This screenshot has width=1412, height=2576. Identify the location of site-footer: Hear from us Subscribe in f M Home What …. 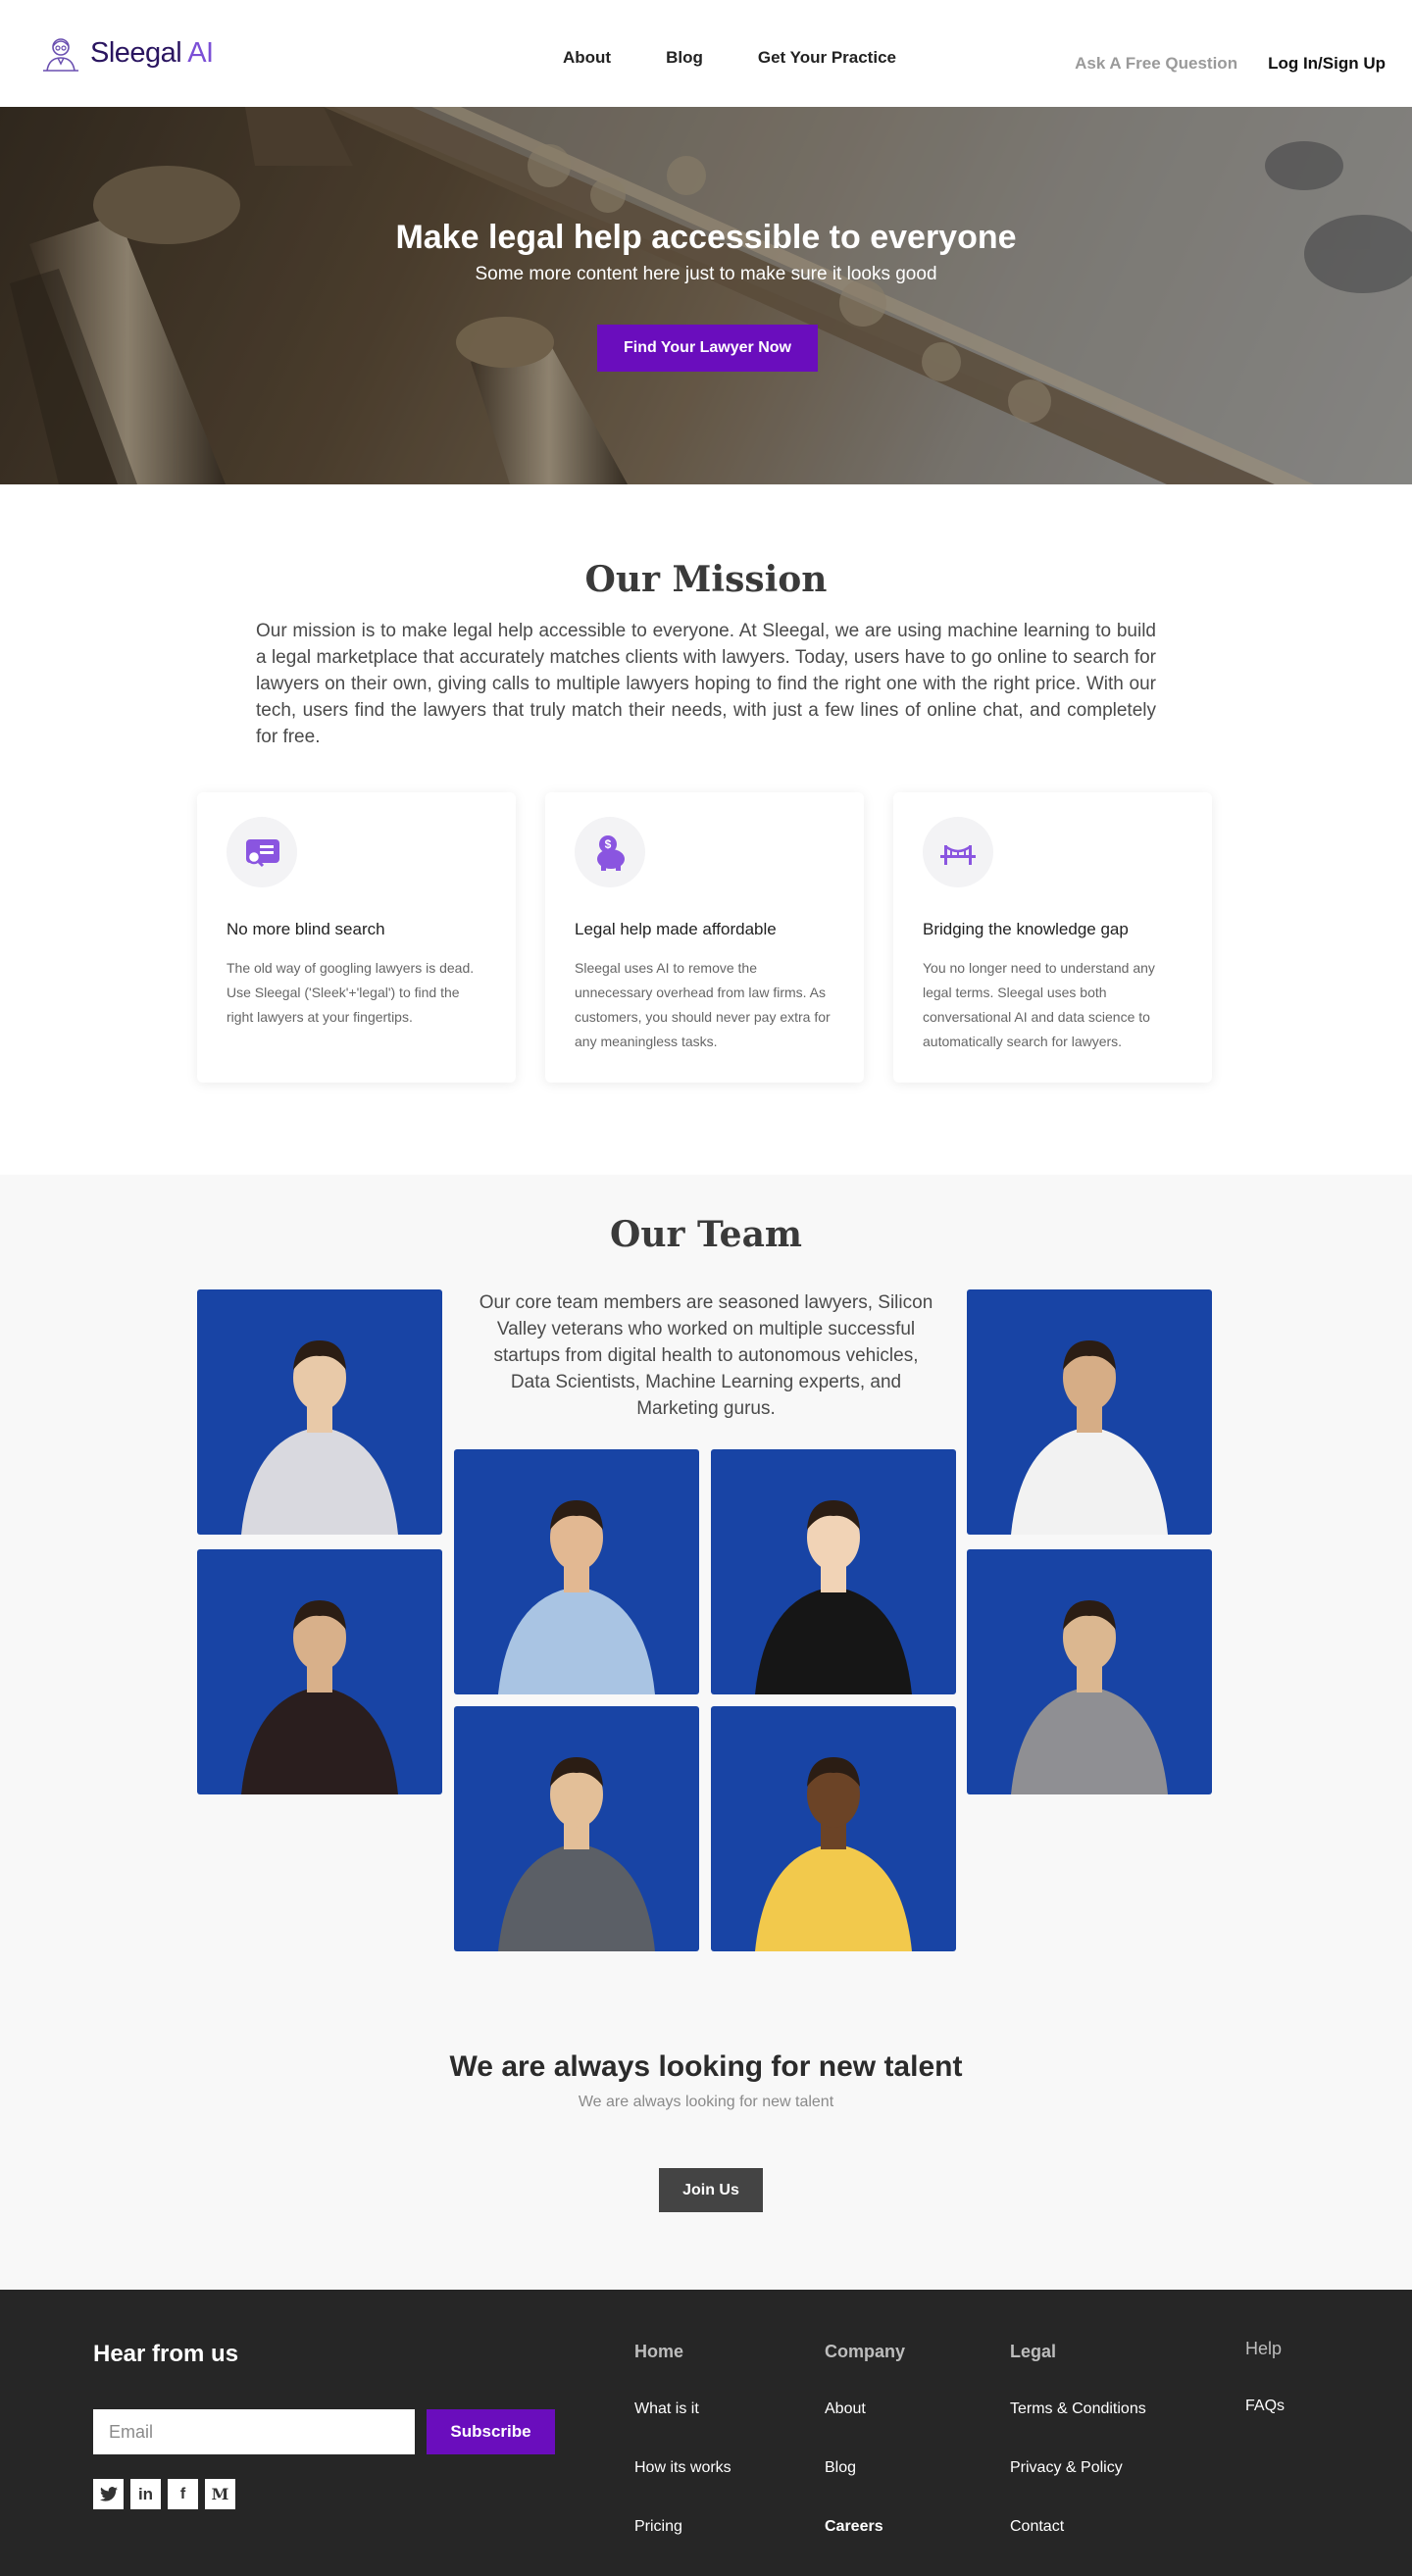
(706, 2433).